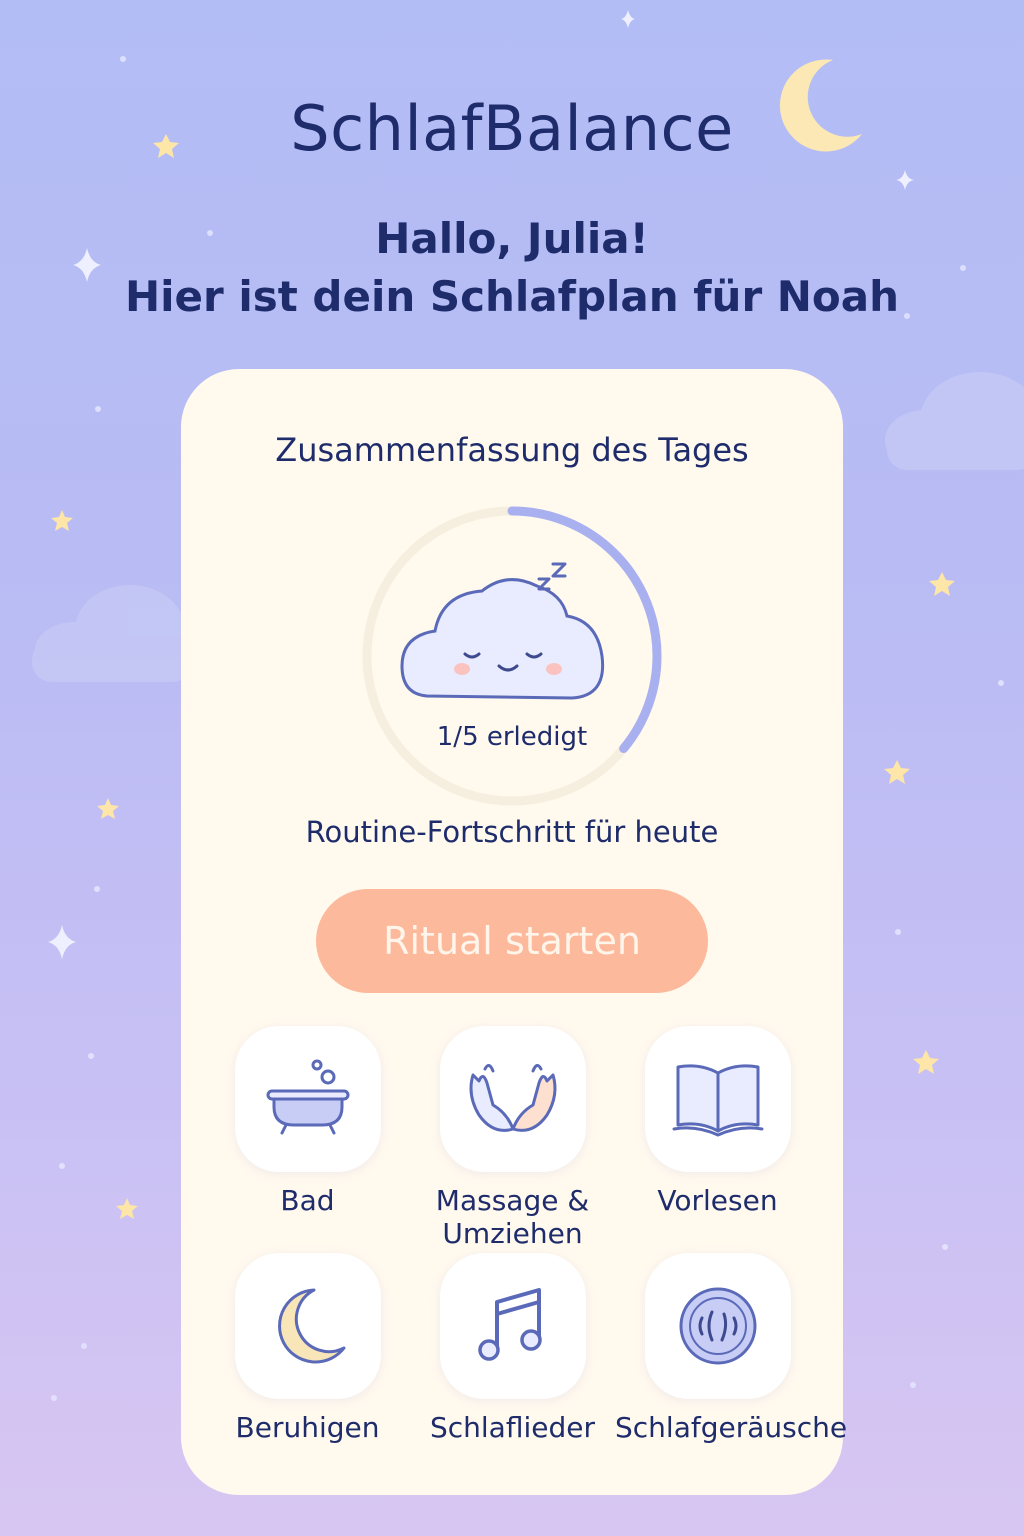 This screenshot has height=1536, width=1024. I want to click on bathtub-icon, so click(307, 1097).